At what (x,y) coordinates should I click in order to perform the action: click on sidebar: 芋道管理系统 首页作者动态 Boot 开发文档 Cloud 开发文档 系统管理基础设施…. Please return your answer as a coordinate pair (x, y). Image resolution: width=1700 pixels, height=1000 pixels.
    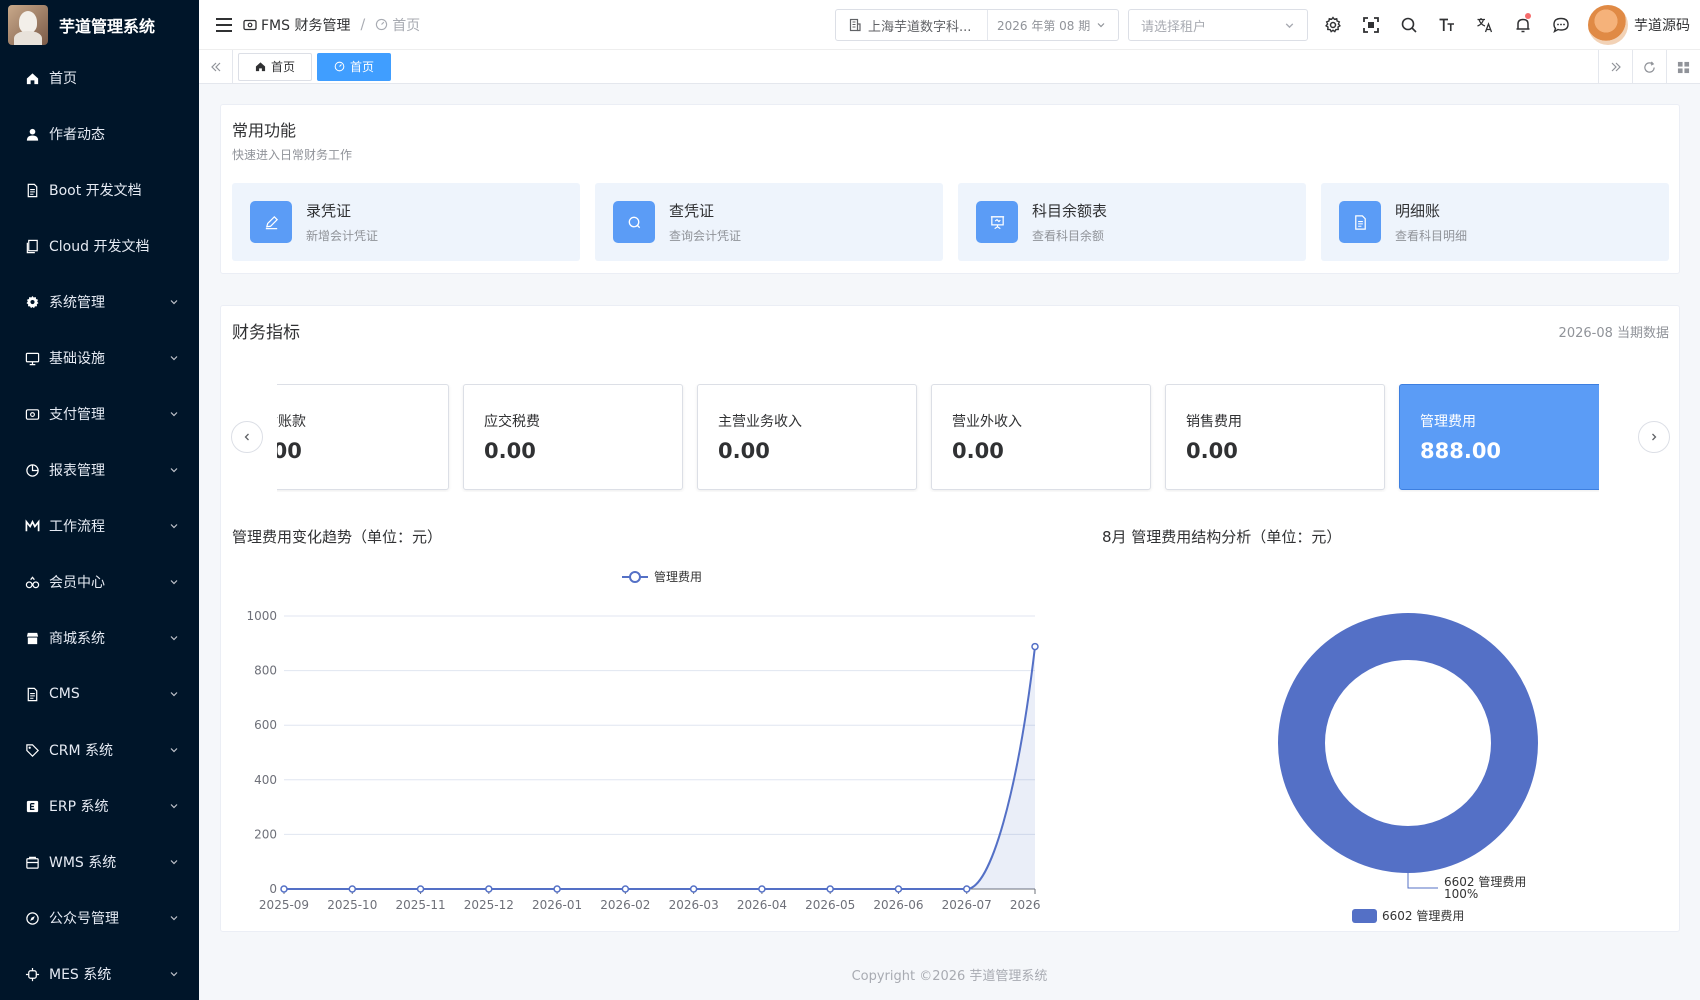
    Looking at the image, I should click on (99, 500).